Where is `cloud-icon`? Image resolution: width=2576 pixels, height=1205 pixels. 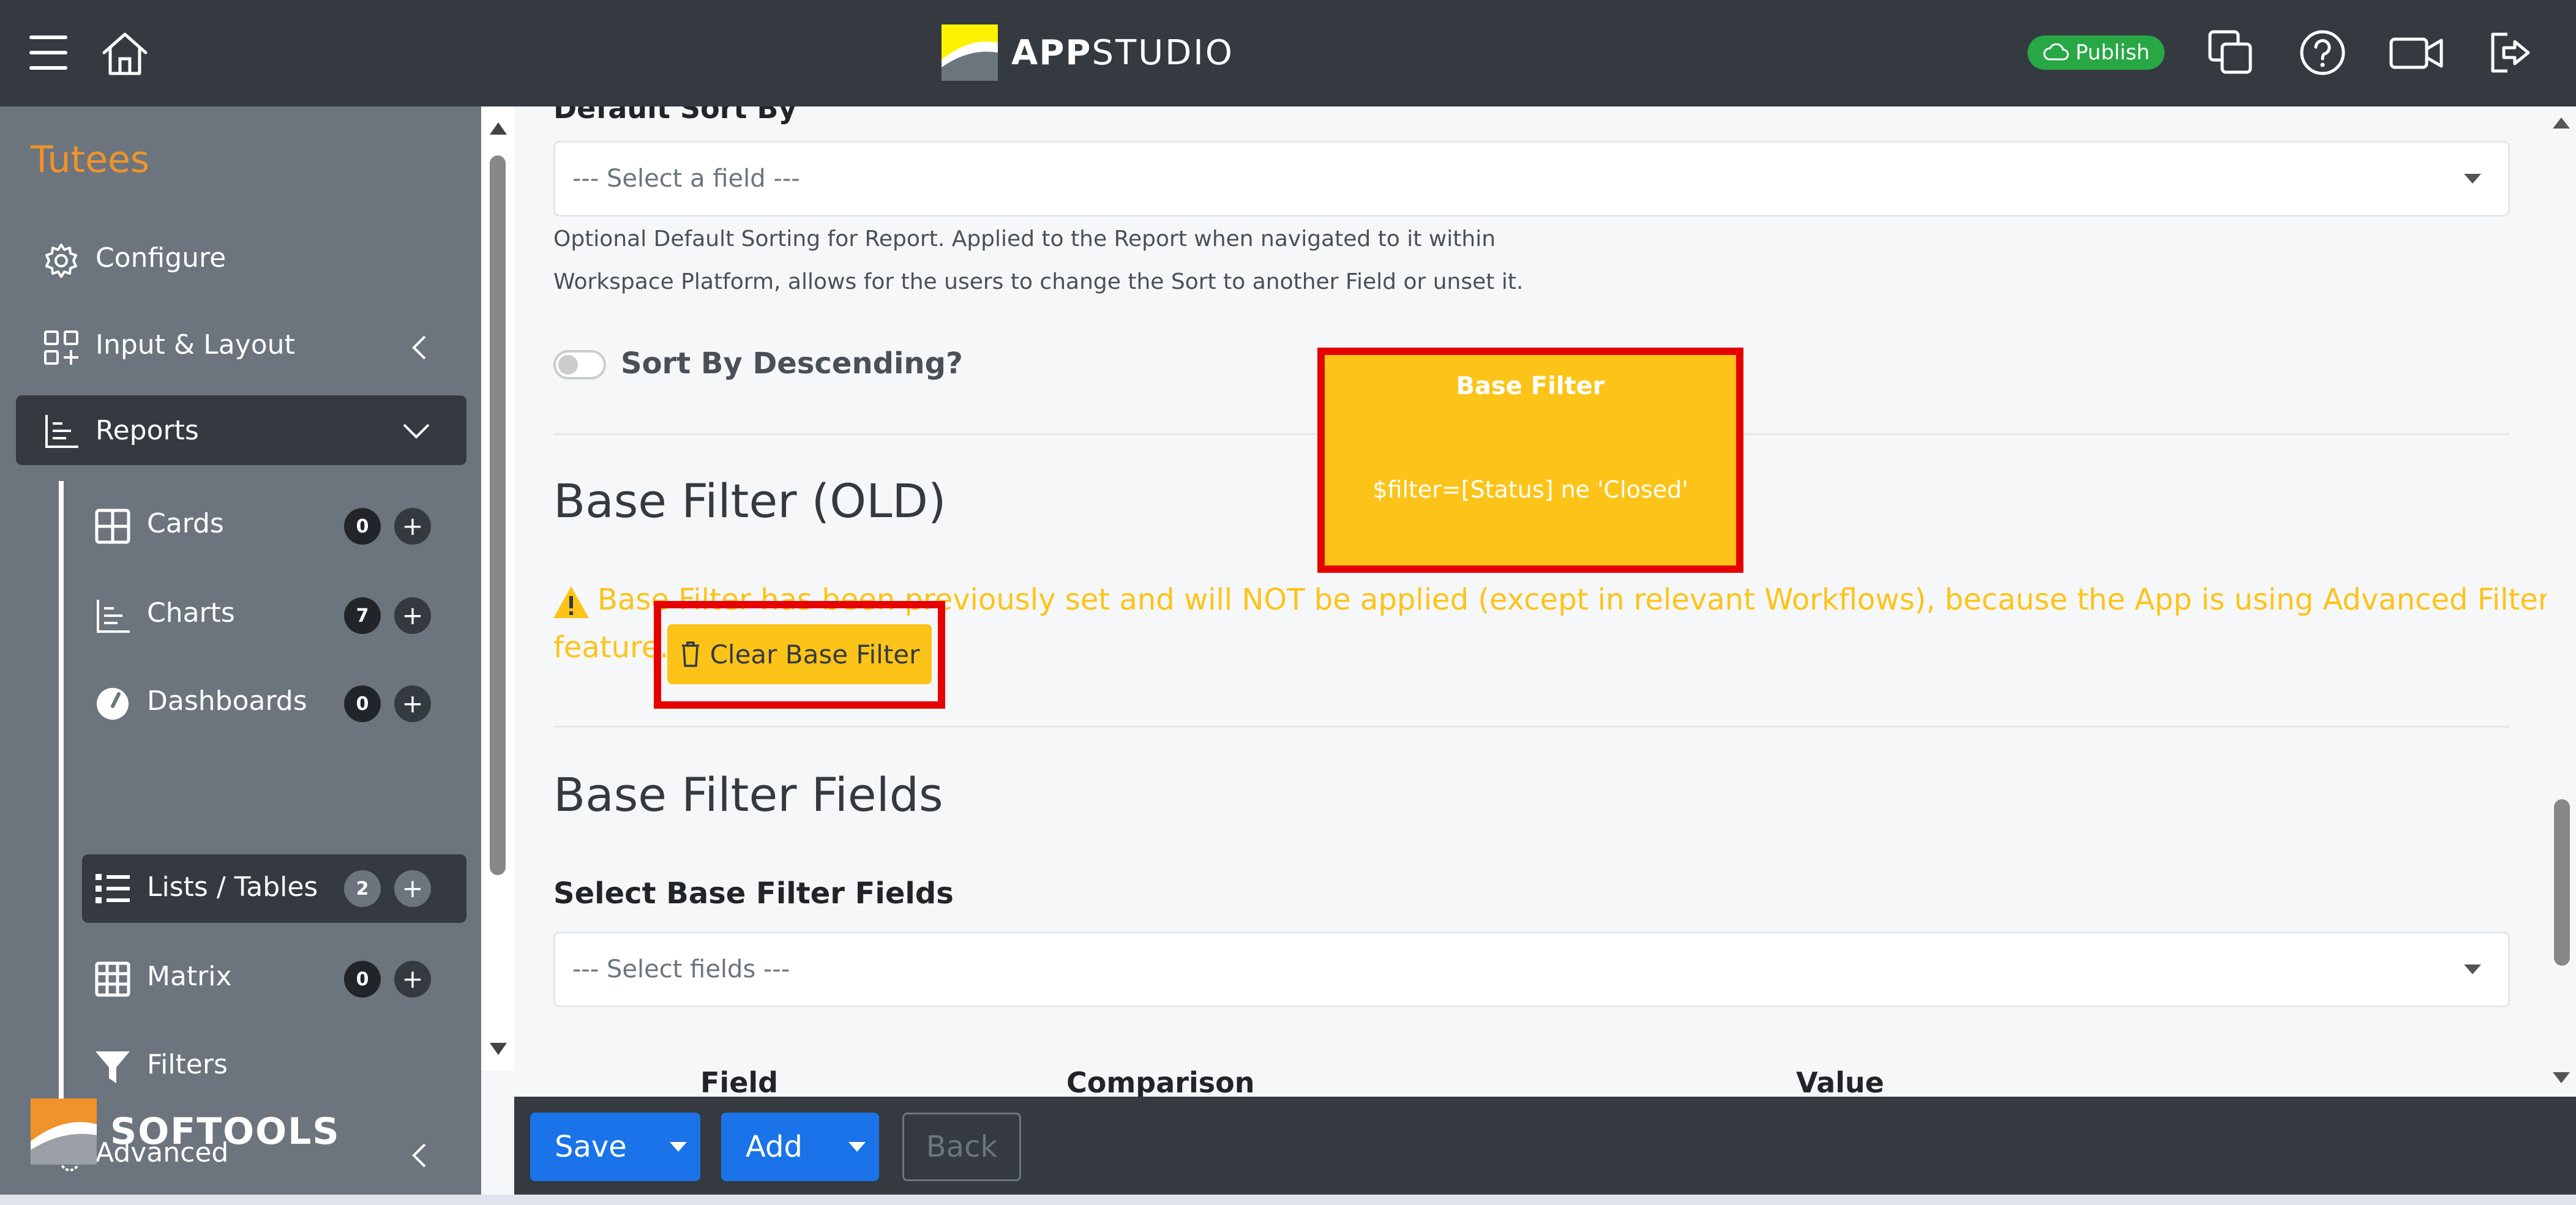
cloud-icon is located at coordinates (2056, 52).